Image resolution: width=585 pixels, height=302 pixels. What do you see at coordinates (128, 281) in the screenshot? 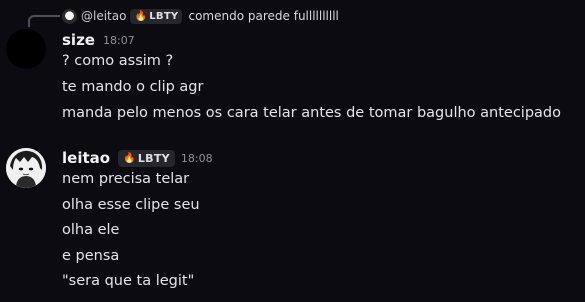
I see `message-text: "sera que ta legit"` at bounding box center [128, 281].